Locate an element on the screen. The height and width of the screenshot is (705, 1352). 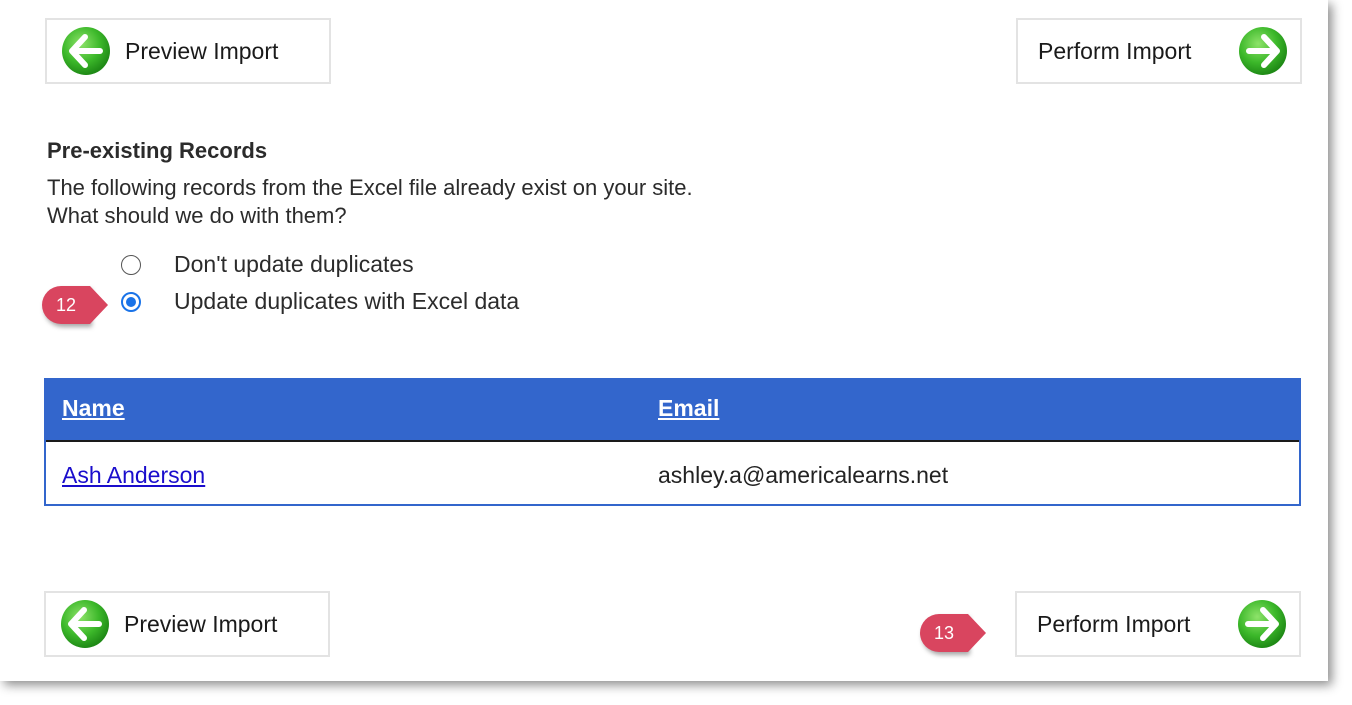
column-header-name: Name is located at coordinates (93, 408).